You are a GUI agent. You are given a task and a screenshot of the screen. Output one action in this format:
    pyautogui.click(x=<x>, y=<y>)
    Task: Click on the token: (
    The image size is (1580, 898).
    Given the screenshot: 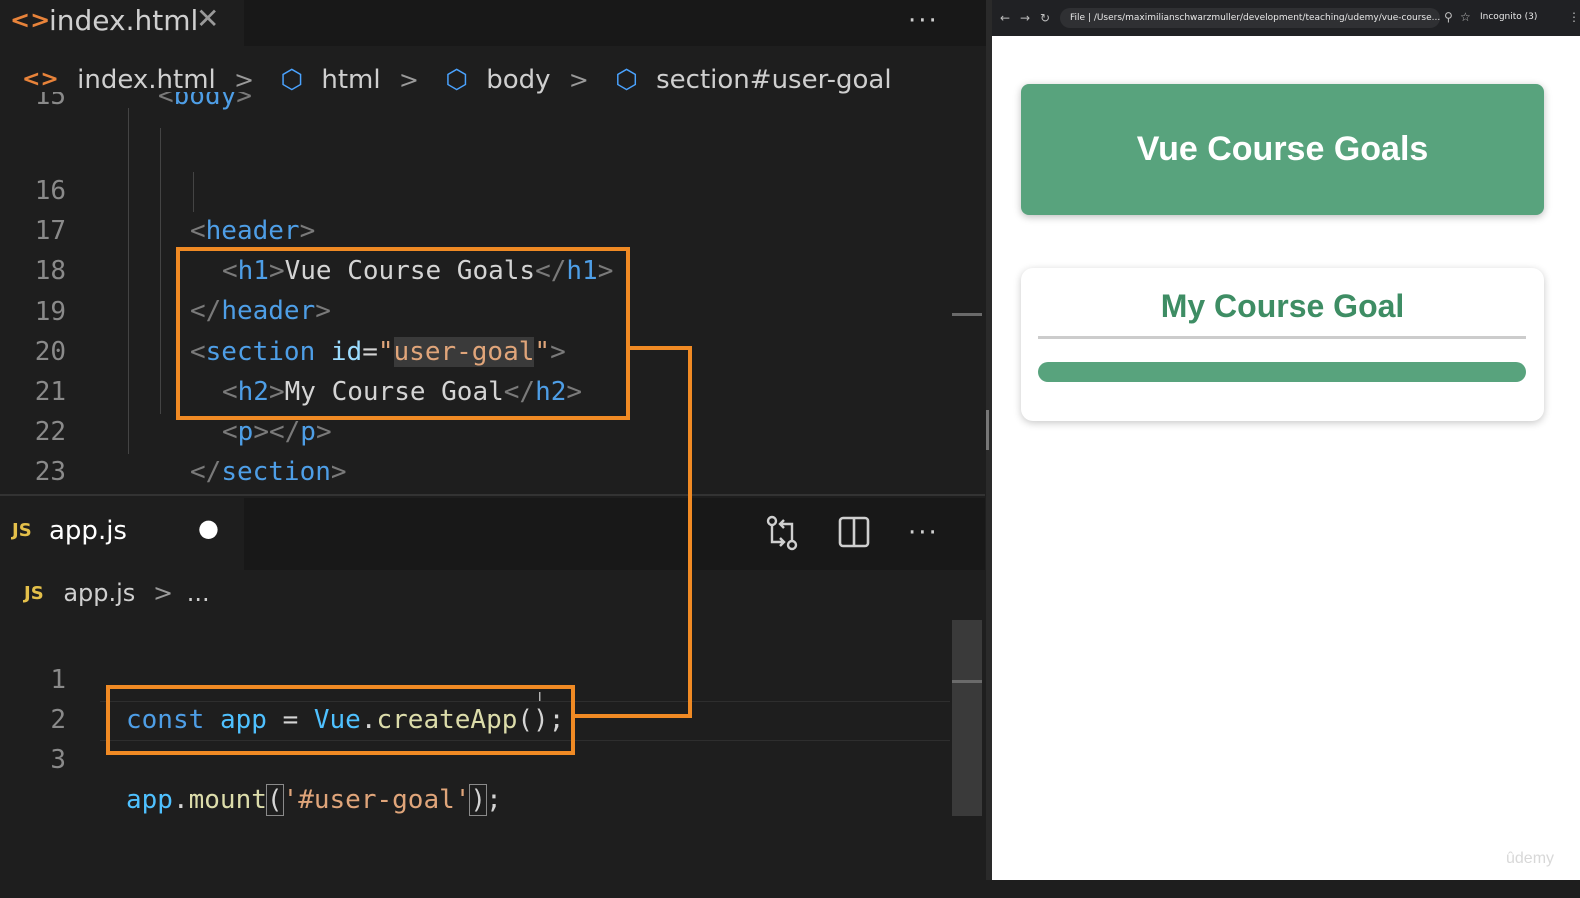 What is the action you would take?
    pyautogui.click(x=274, y=800)
    